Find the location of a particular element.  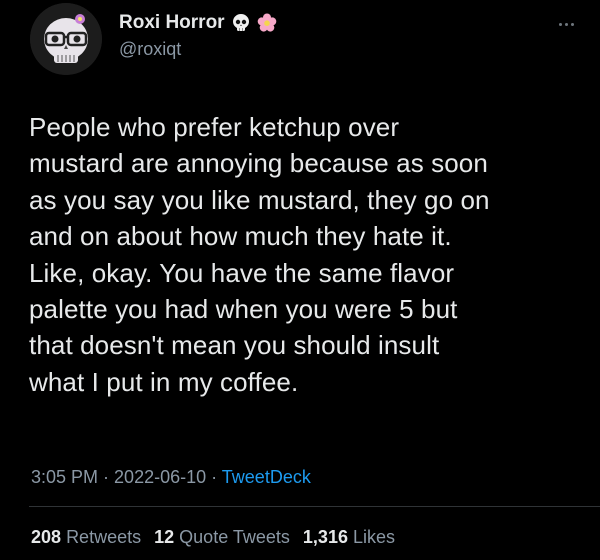

more-options-button is located at coordinates (566, 24).